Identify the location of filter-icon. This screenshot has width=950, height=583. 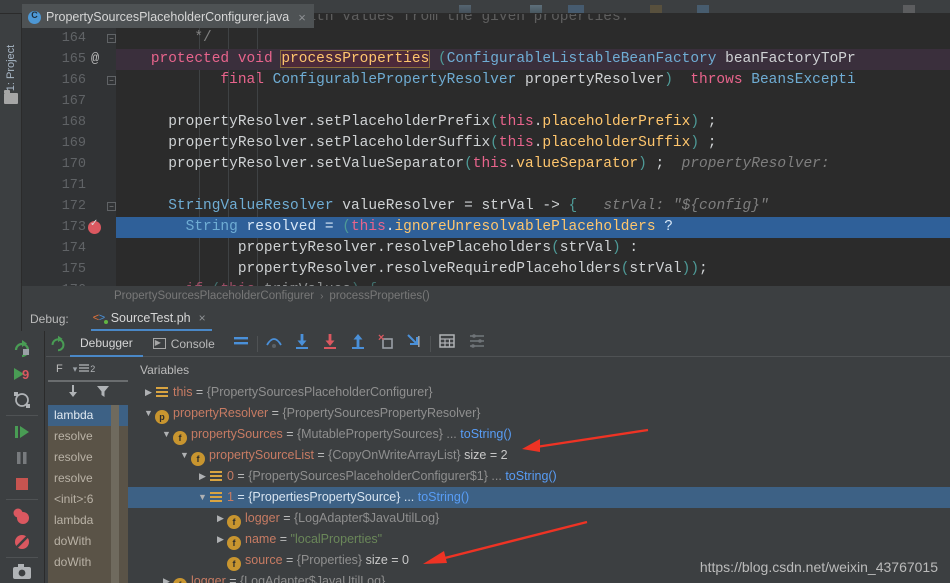
(103, 393).